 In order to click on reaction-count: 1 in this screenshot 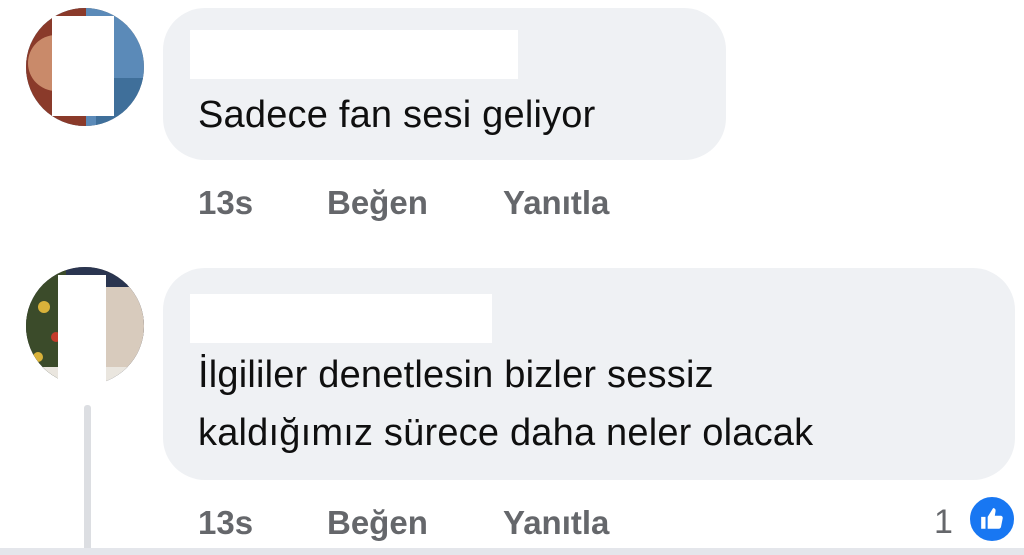, I will do `click(943, 522)`.